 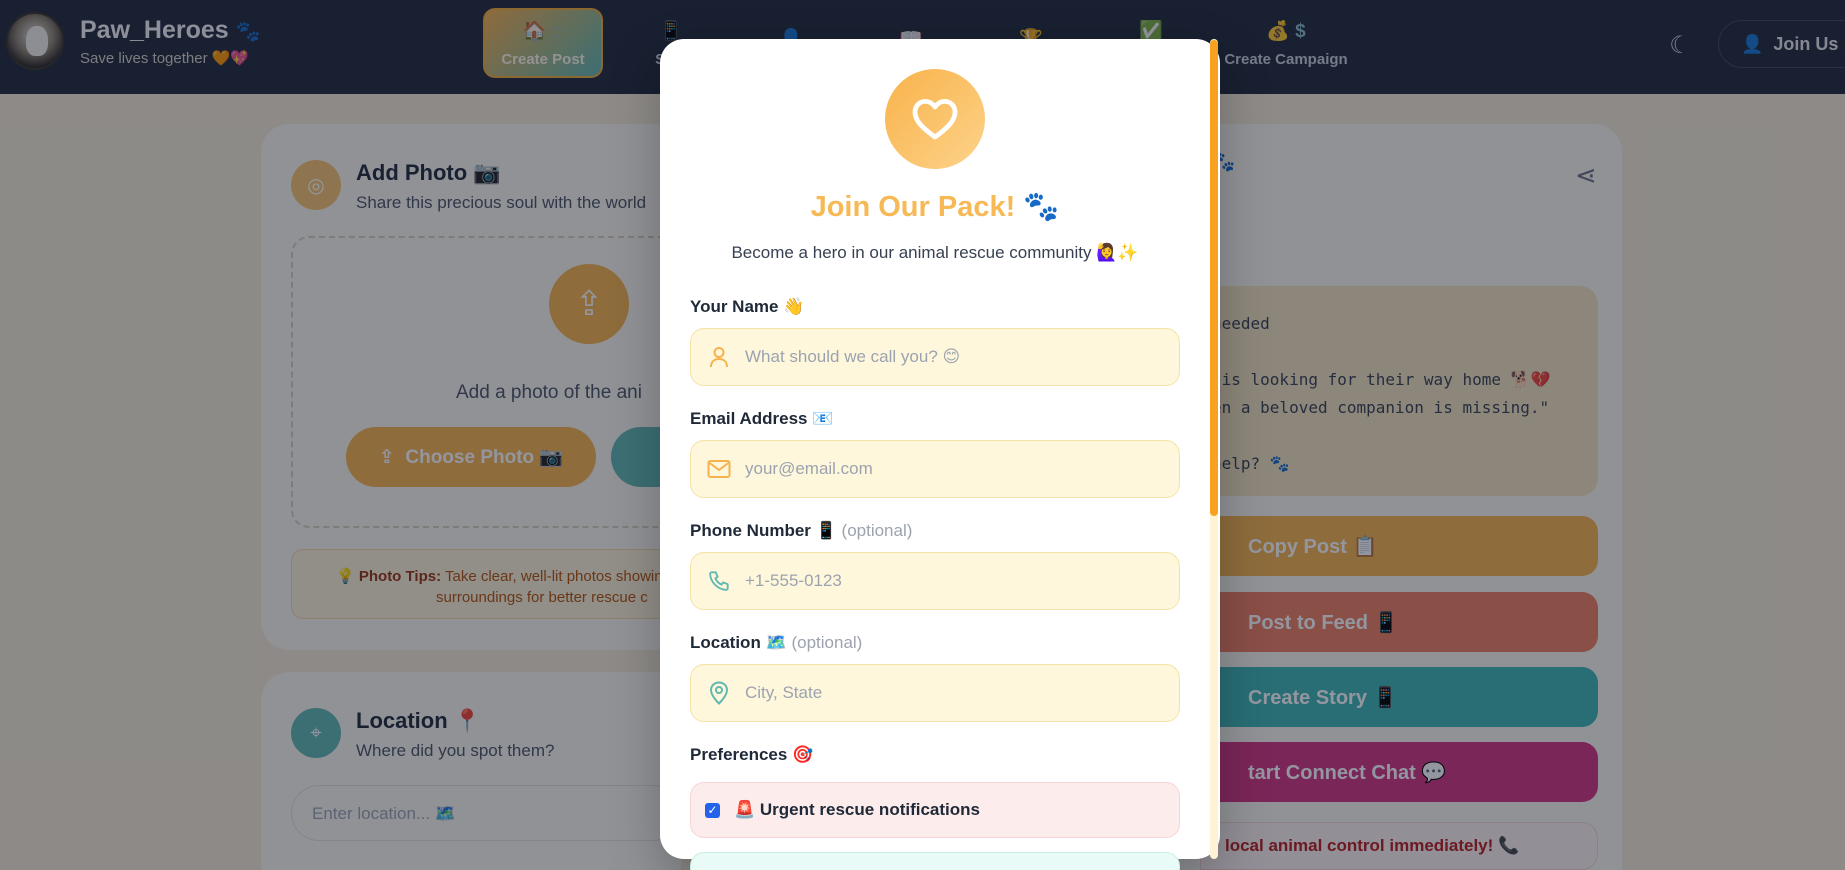 I want to click on heart-icon, so click(x=935, y=119).